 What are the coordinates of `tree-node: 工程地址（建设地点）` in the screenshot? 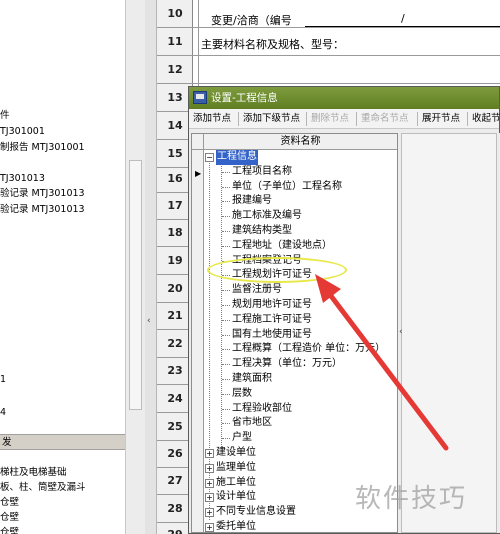 It's located at (268, 246).